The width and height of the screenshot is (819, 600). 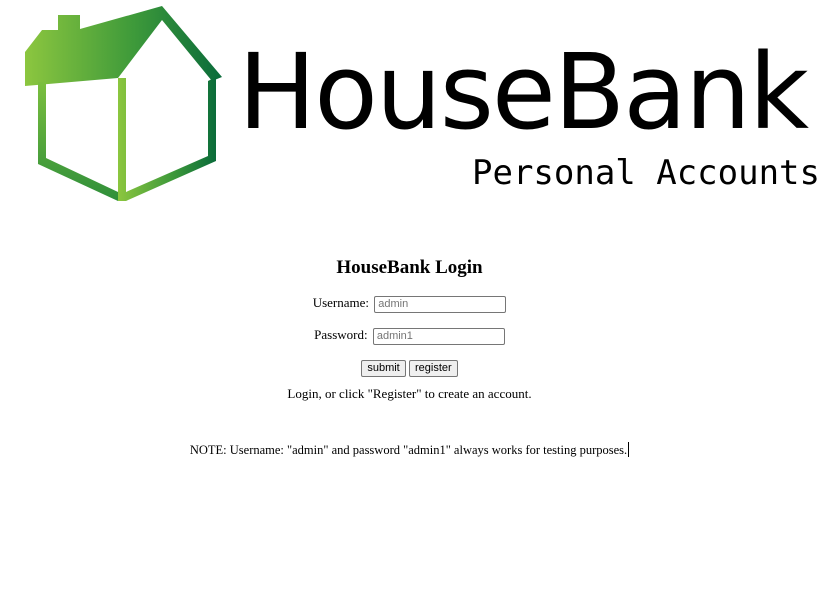 I want to click on button-row: submit register, so click(x=409, y=367).